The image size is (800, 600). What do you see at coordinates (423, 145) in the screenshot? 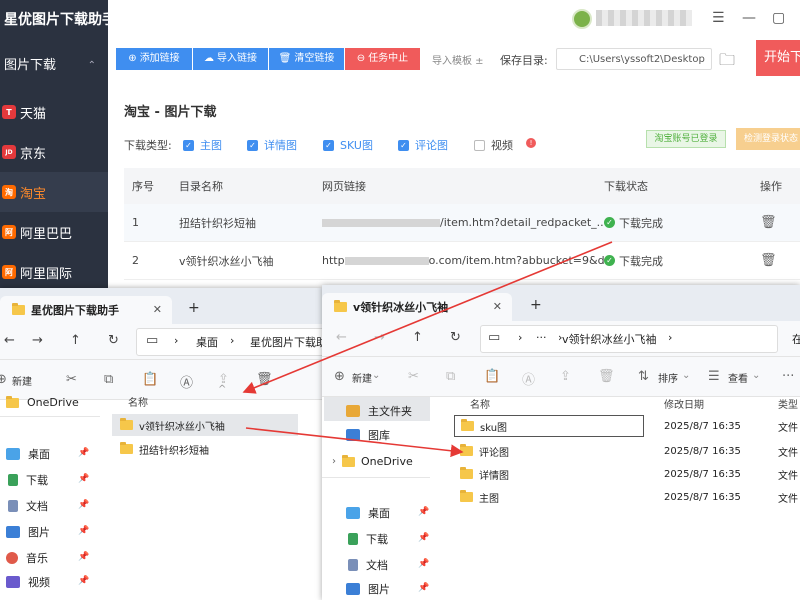
I see `checkbox-review-image: ✓ 评论图` at bounding box center [423, 145].